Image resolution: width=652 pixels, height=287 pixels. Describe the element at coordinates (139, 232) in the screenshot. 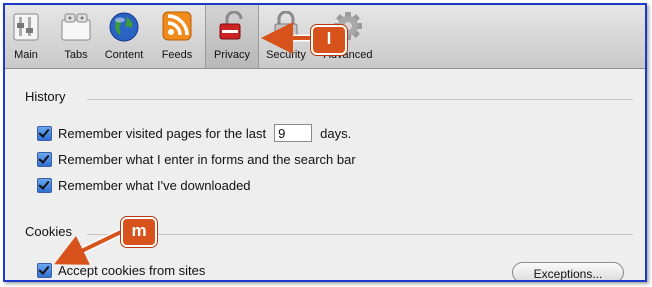

I see `callout-m: m` at that location.